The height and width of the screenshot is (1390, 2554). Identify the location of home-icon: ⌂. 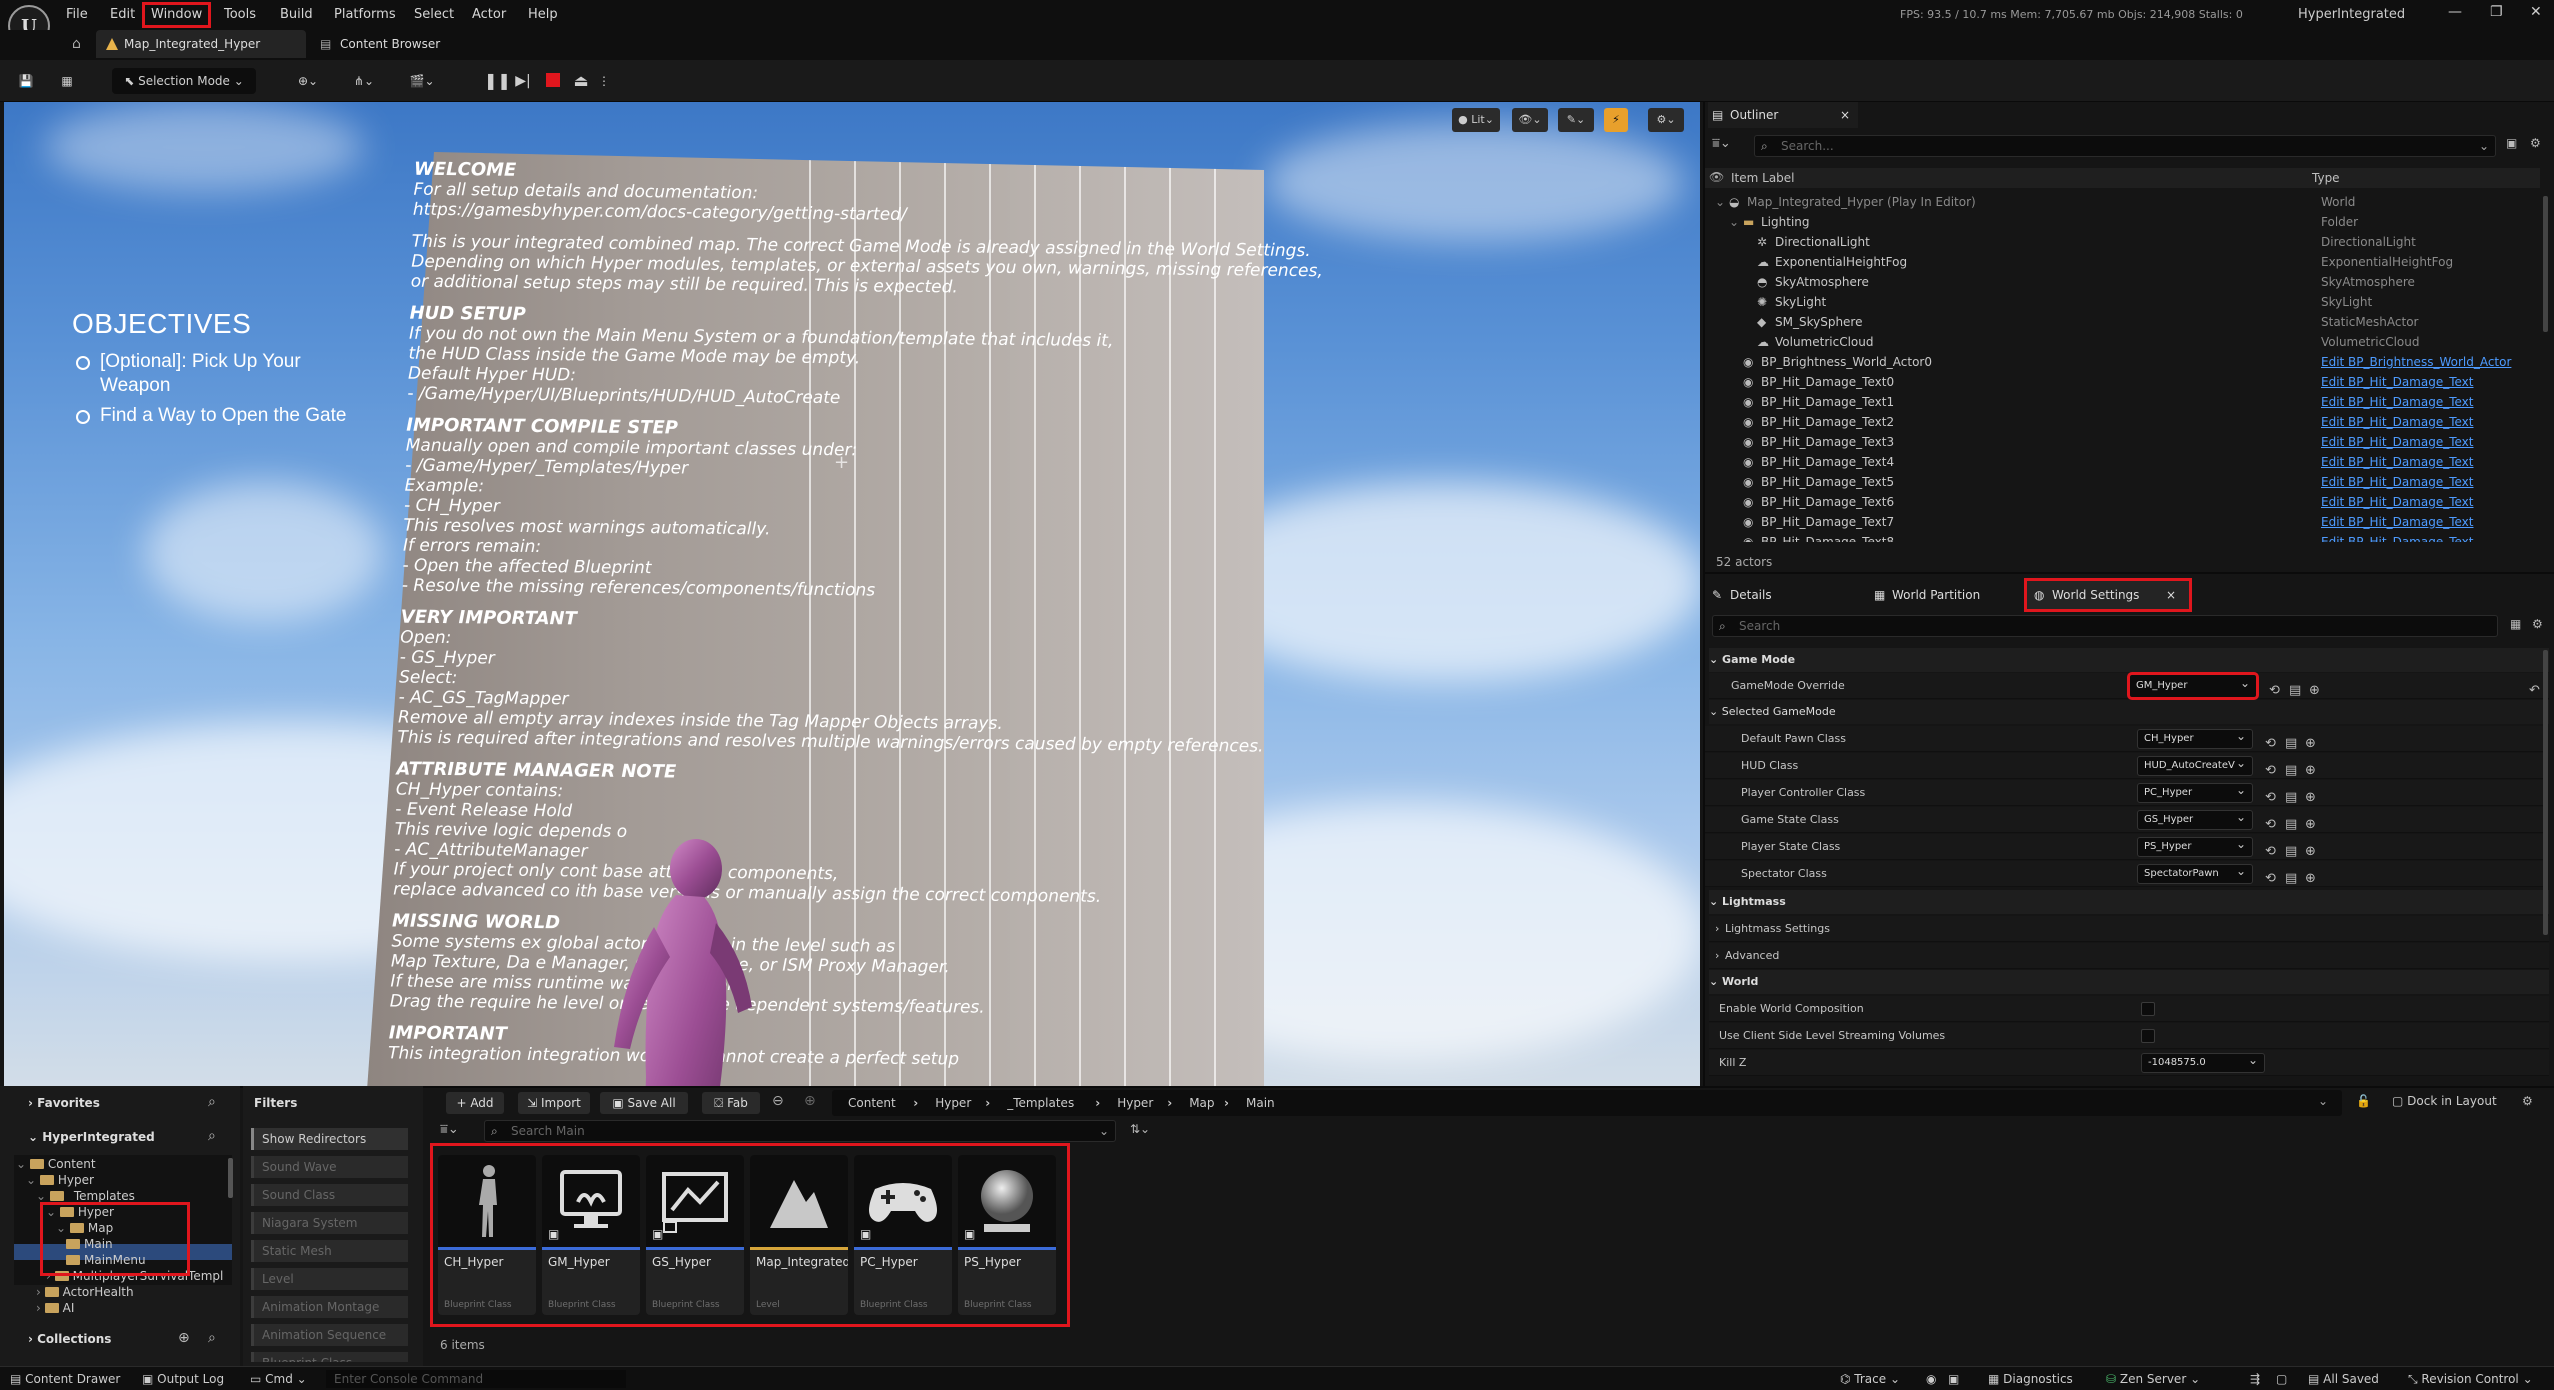
(76, 44).